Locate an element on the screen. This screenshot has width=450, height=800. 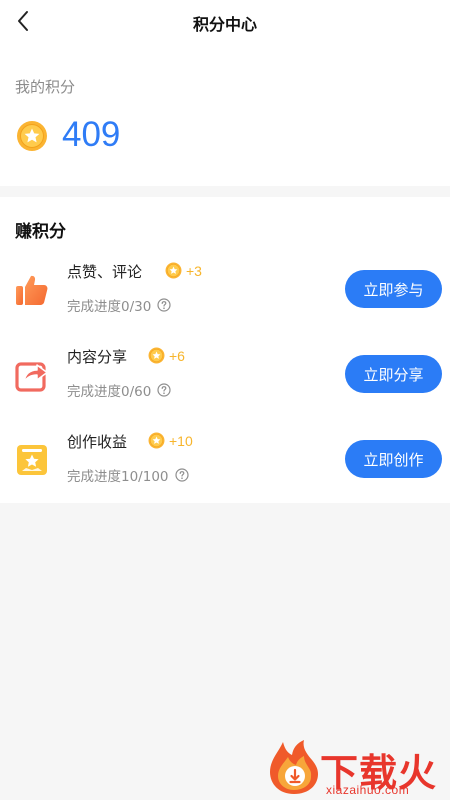
task-name: 创作收益 is located at coordinates (97, 442).